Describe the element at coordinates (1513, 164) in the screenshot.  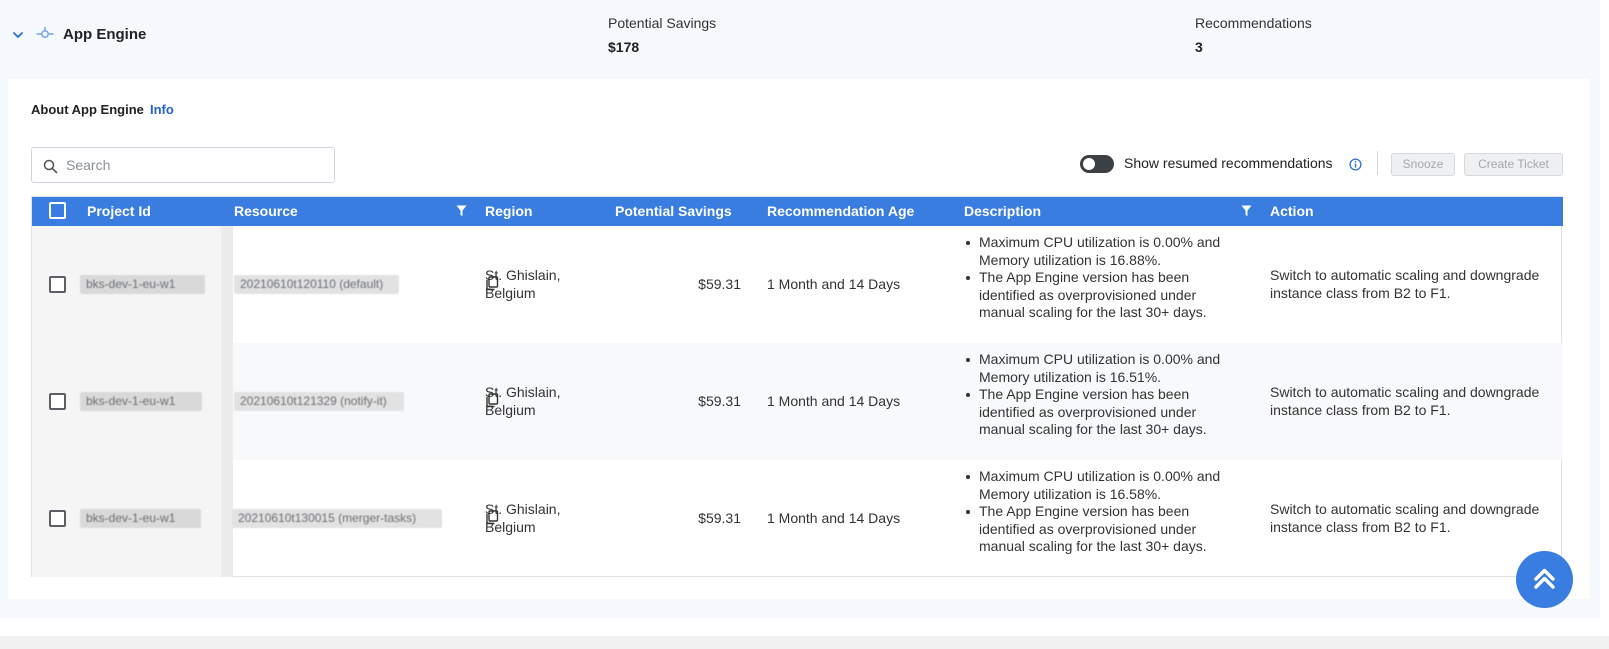
I see `create-ticket-button: Create Ticket` at that location.